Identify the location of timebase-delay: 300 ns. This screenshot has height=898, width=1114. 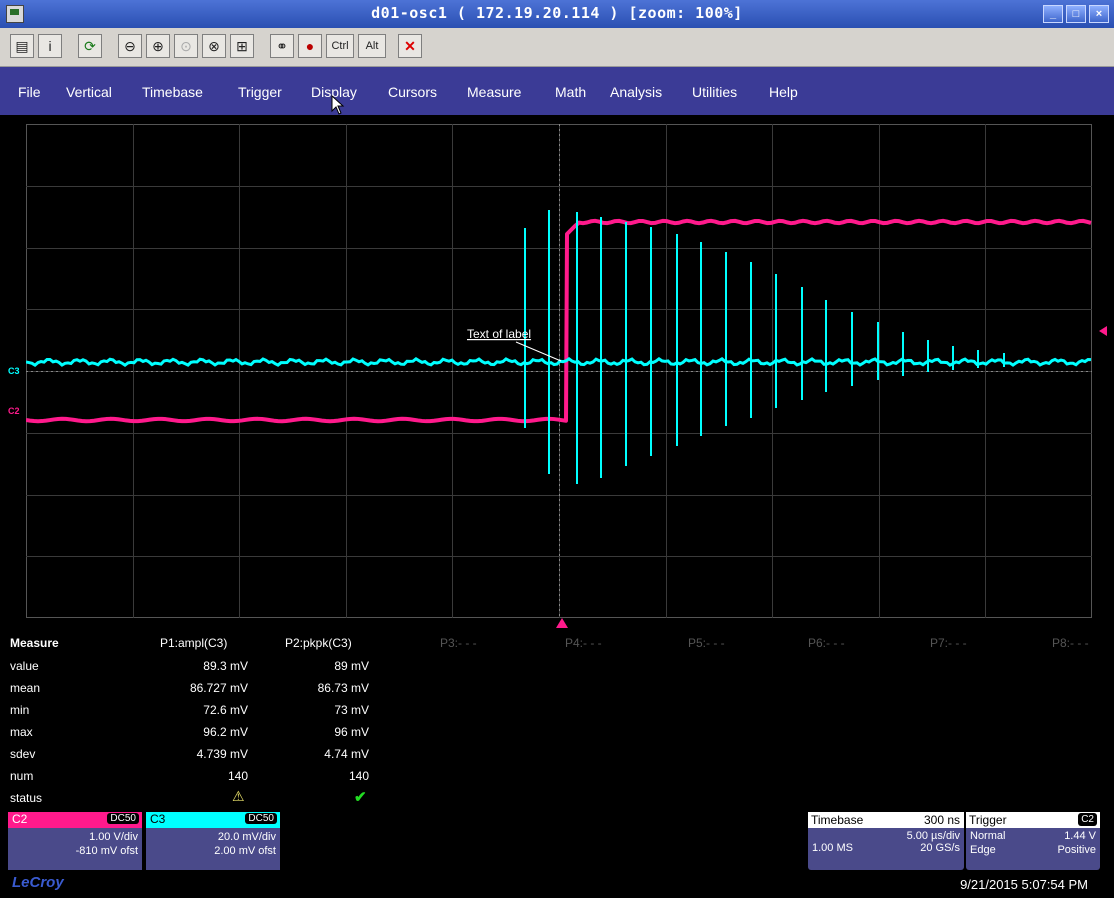
(941, 820).